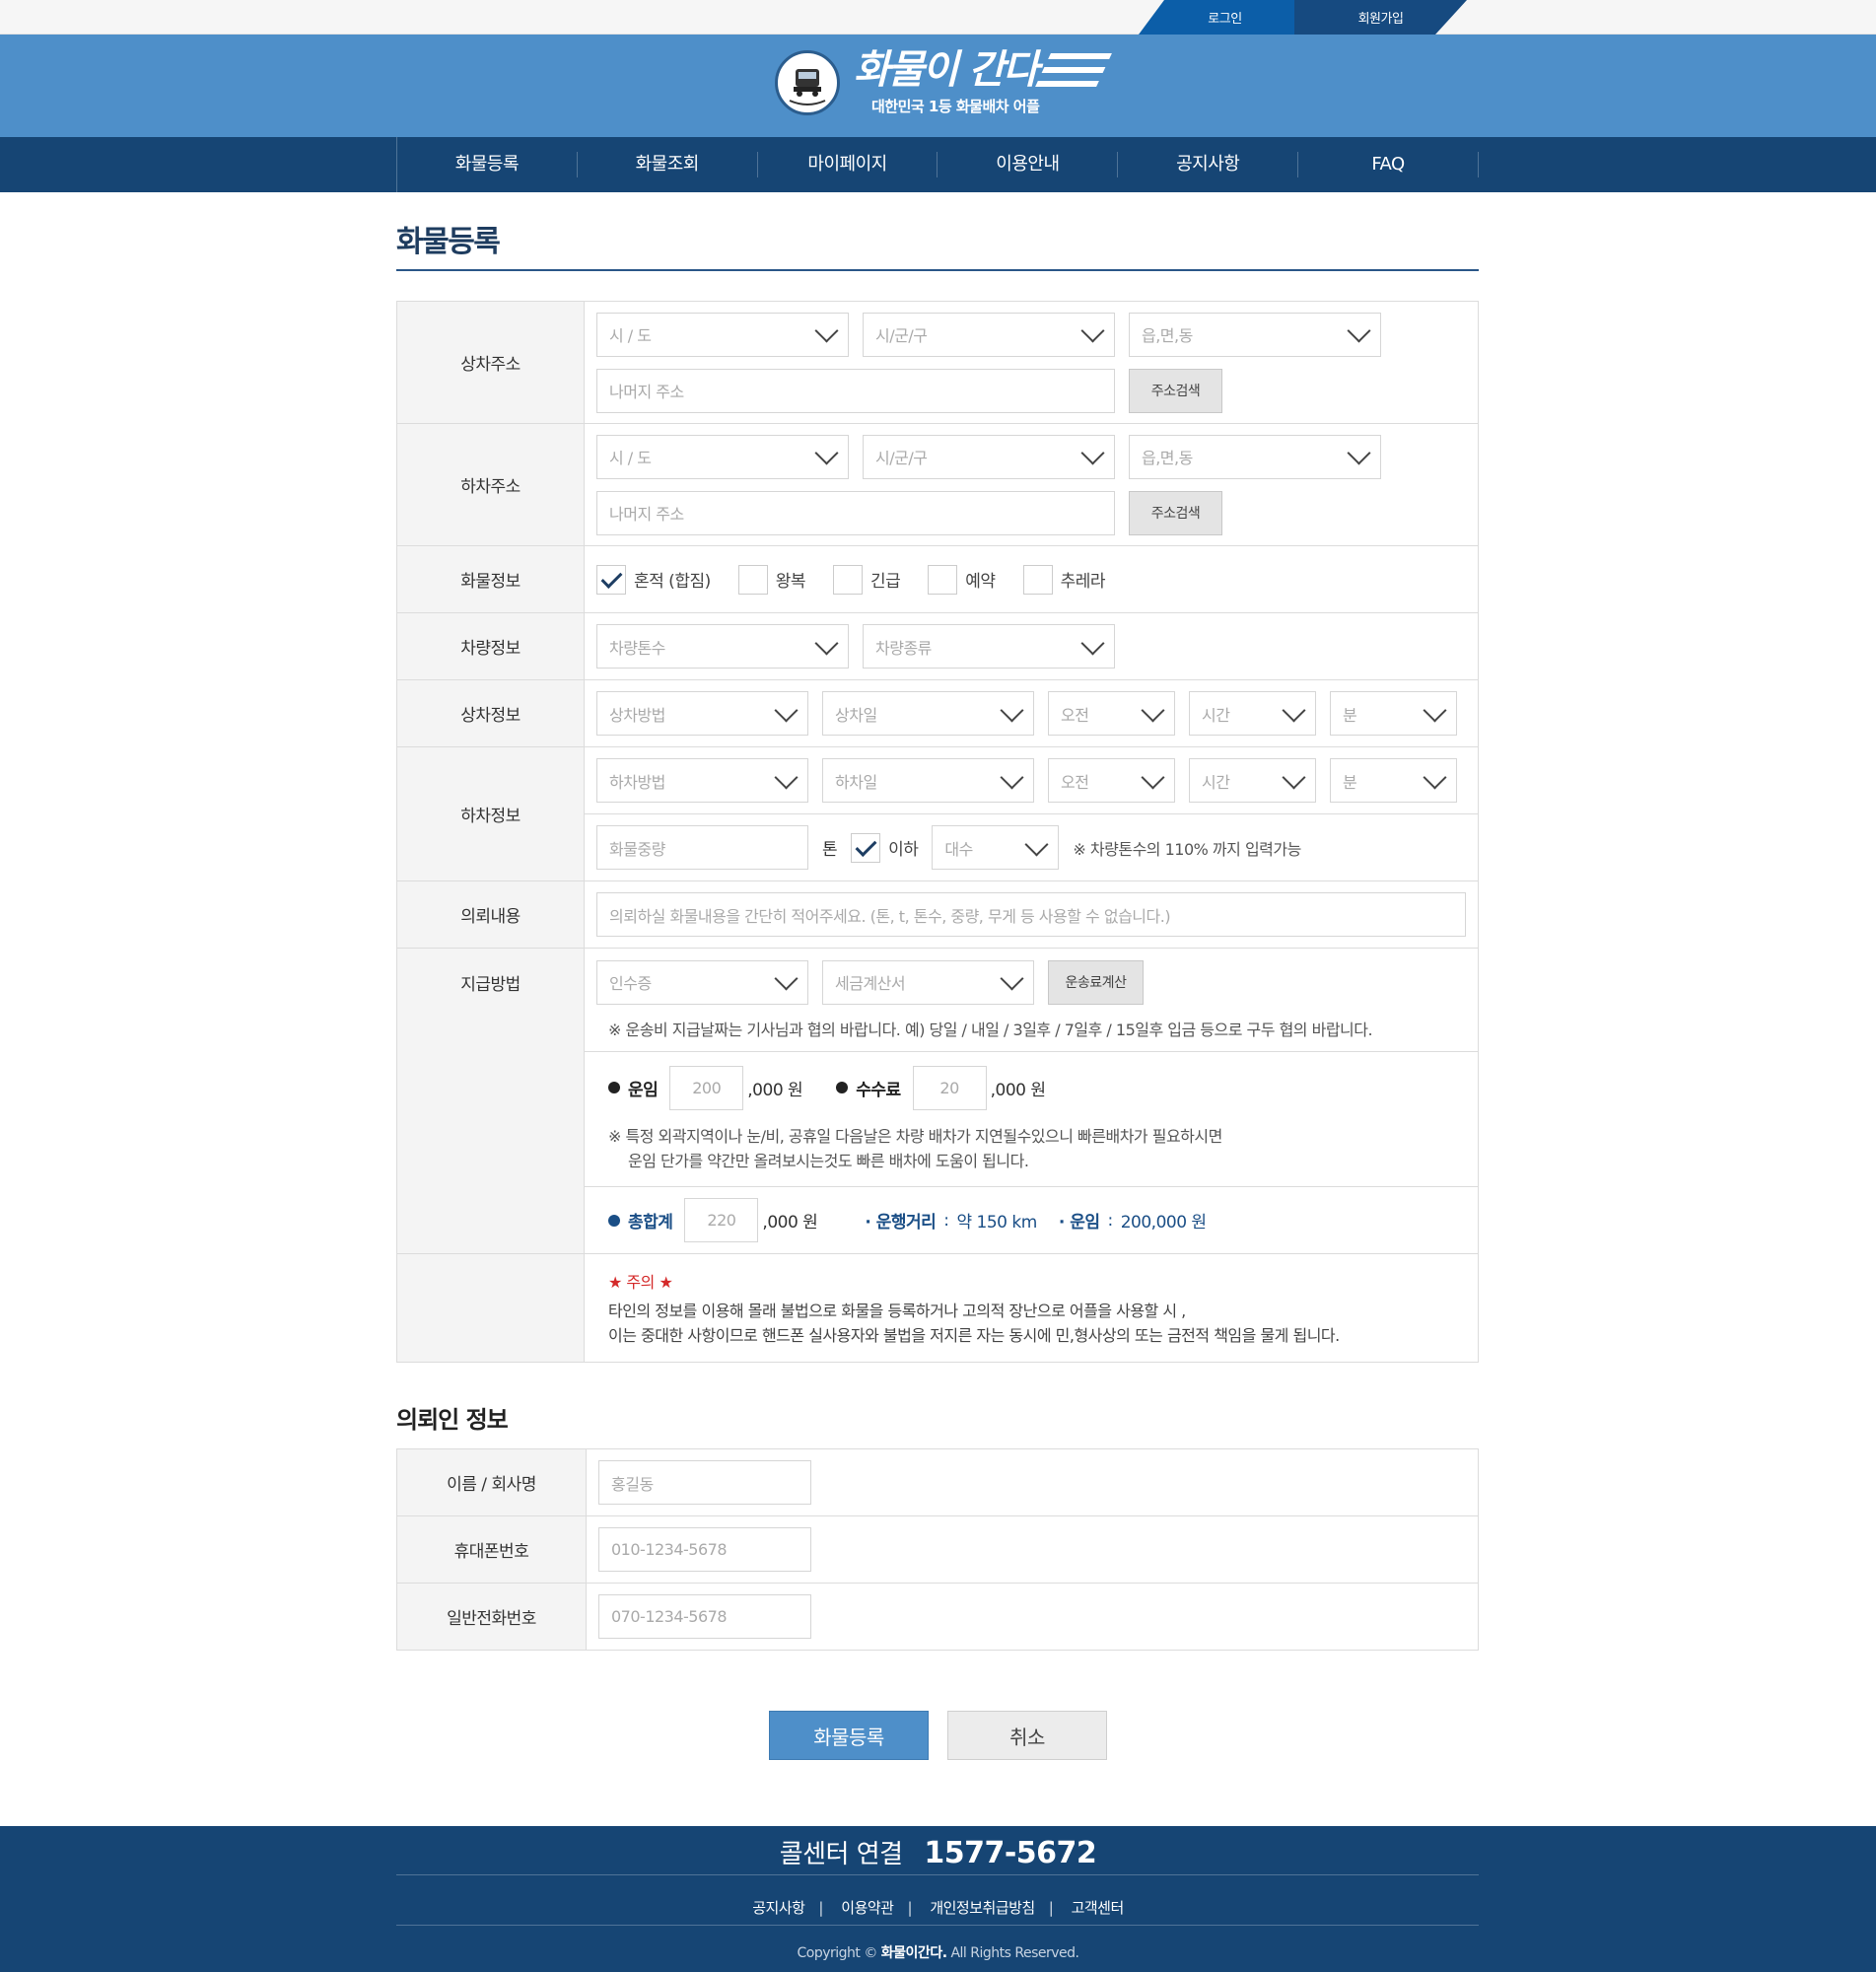 This screenshot has width=1876, height=1972. Describe the element at coordinates (928, 713) in the screenshot. I see `loading-date-select: 상차일` at that location.